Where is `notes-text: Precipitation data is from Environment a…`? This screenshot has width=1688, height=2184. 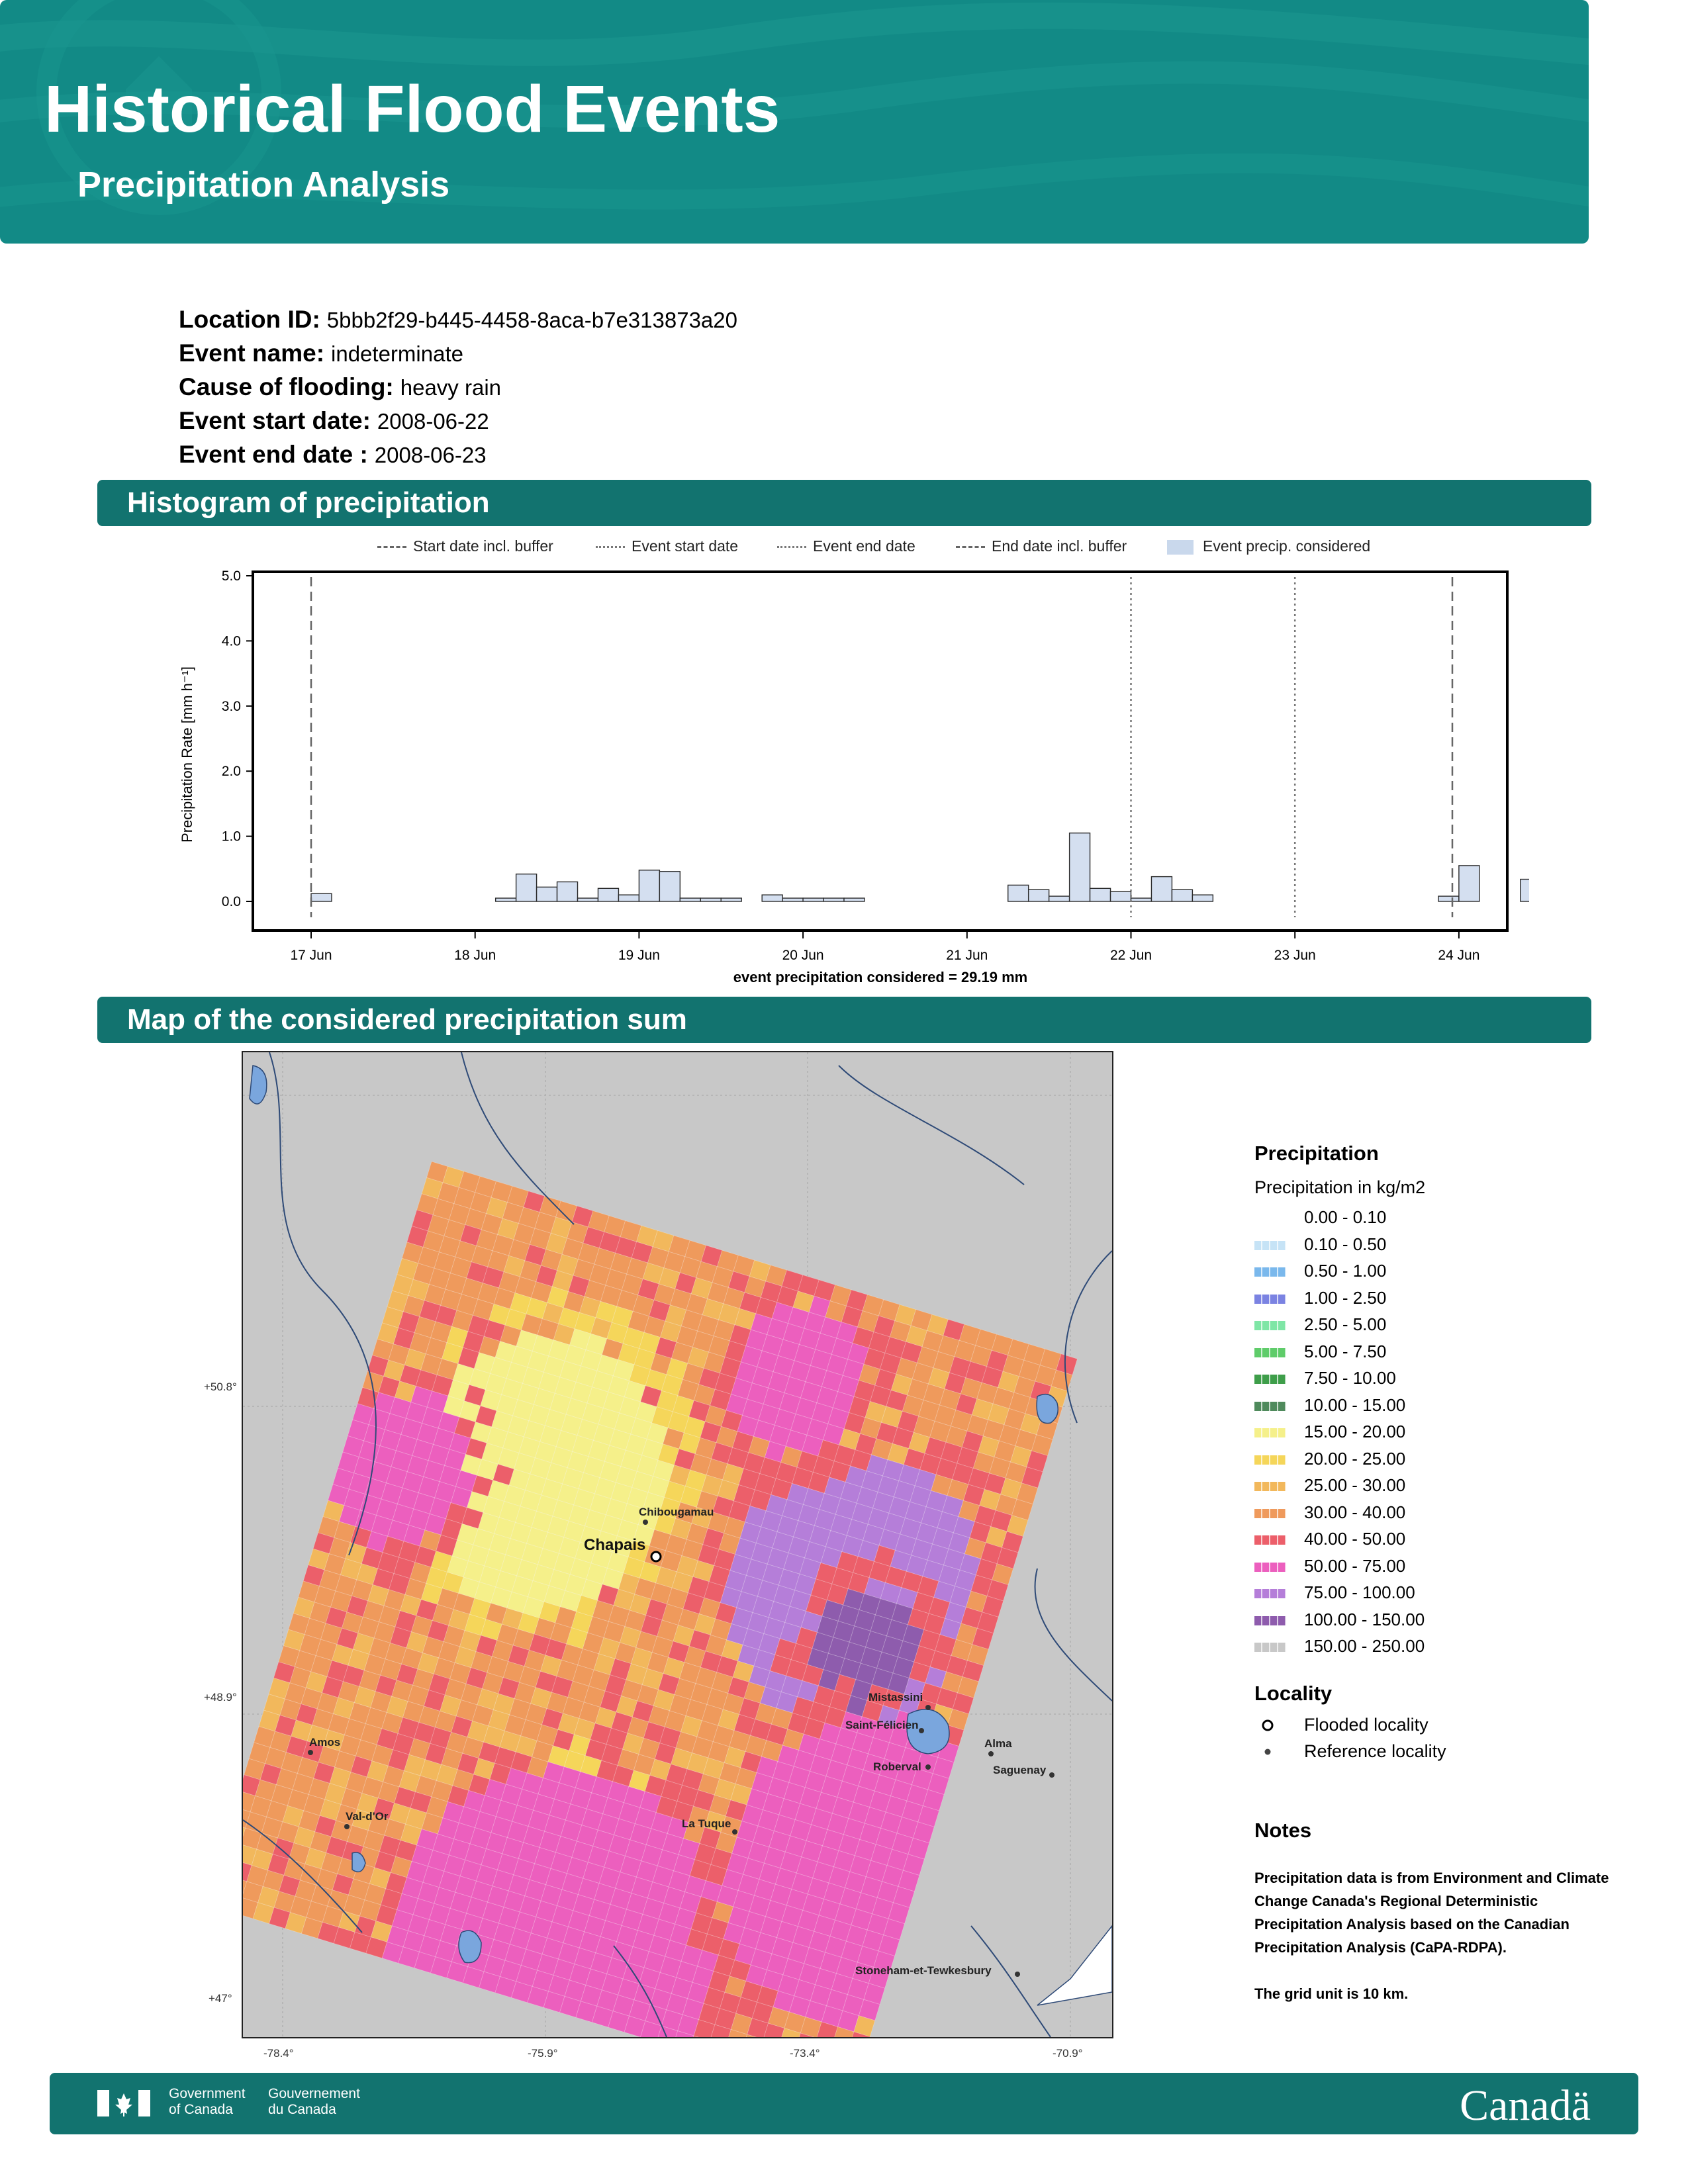 notes-text: Precipitation data is from Environment a… is located at coordinates (1439, 1935).